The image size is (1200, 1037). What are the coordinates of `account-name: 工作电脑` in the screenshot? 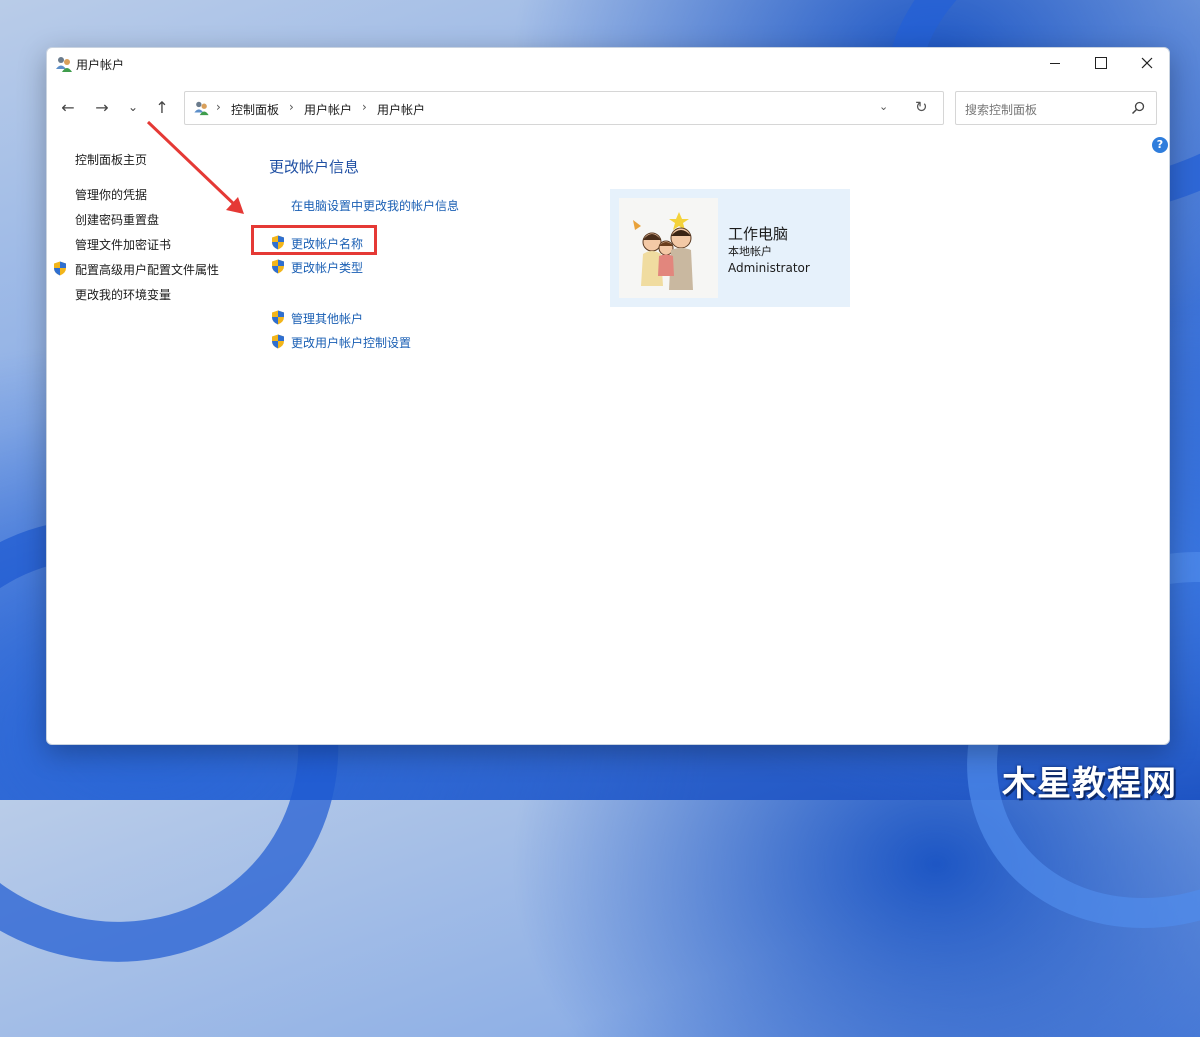 It's located at (758, 234).